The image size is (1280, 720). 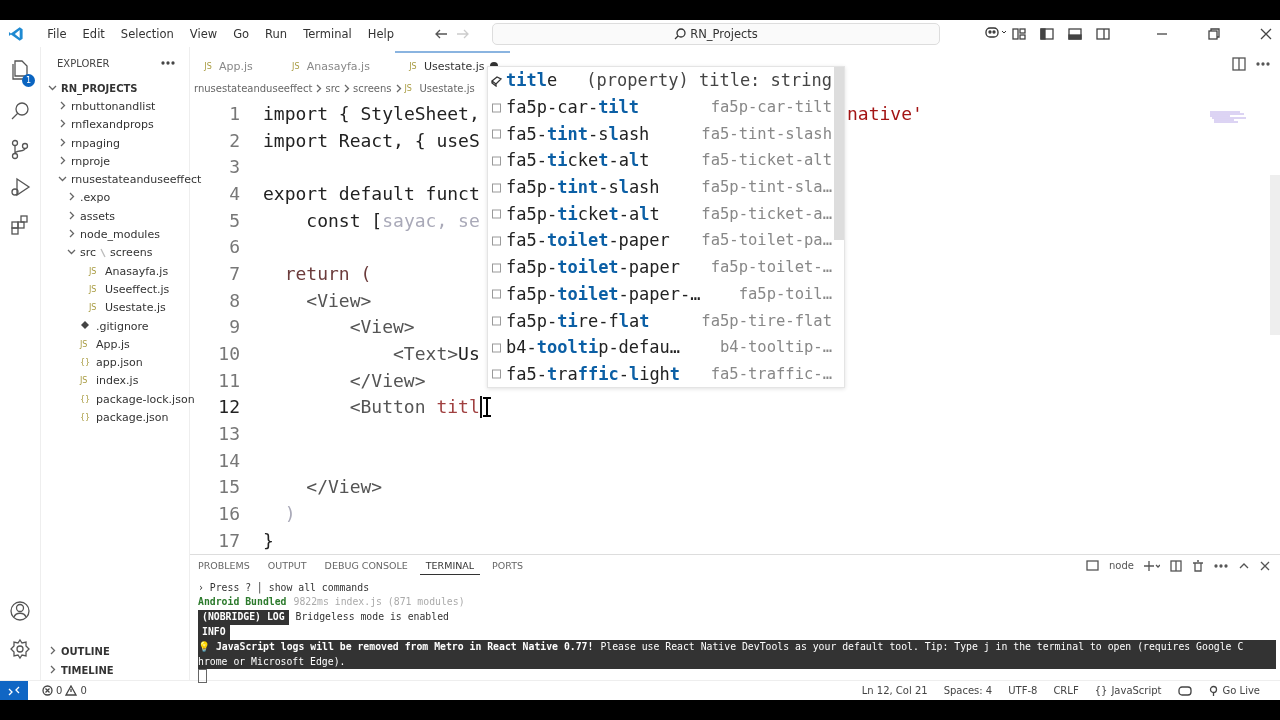 What do you see at coordinates (371, 140) in the screenshot?
I see `code-text: import React, { useS` at bounding box center [371, 140].